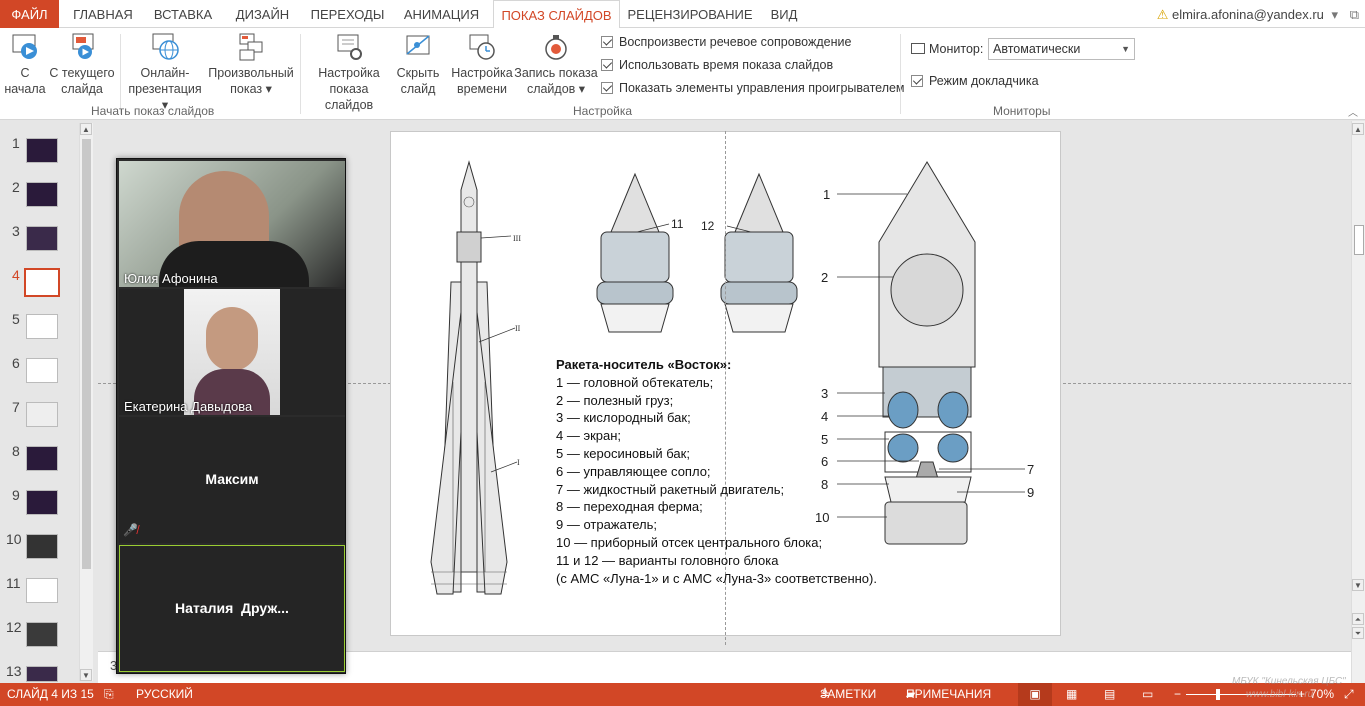  What do you see at coordinates (1022, 111) in the screenshot?
I see `group-label-monitors: Мониторы` at bounding box center [1022, 111].